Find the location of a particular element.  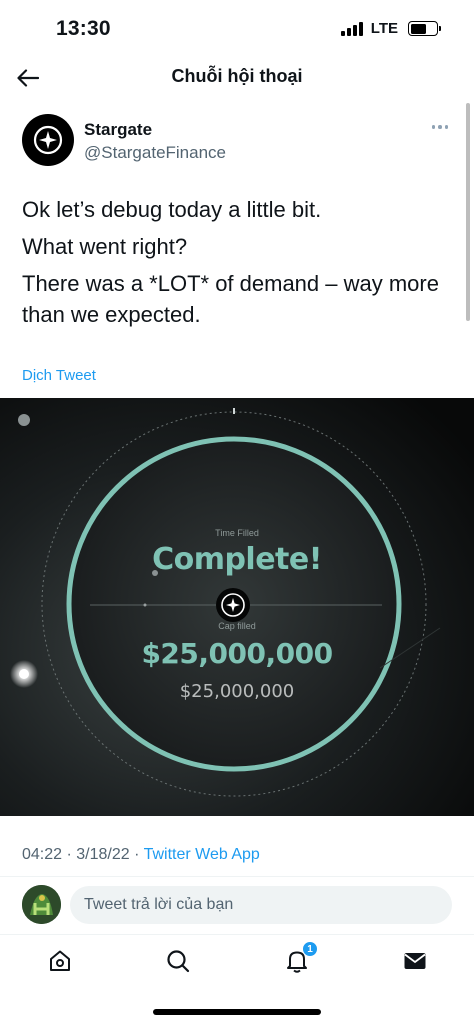

nav-search is located at coordinates (178, 961).